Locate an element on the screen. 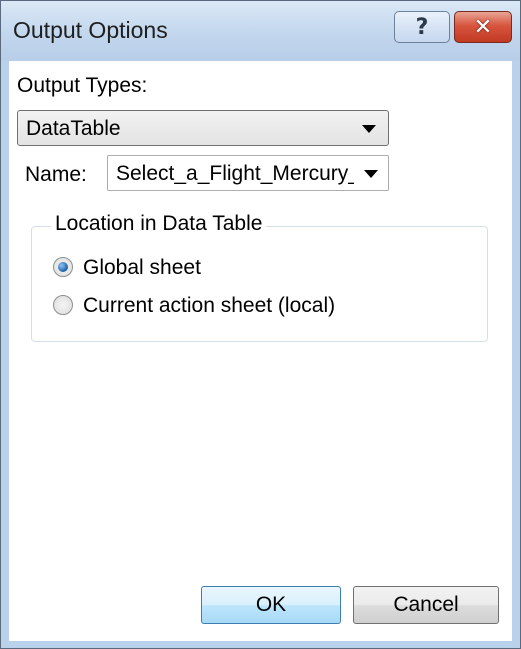 The image size is (521, 649). radio-selected-dot is located at coordinates (63, 267).